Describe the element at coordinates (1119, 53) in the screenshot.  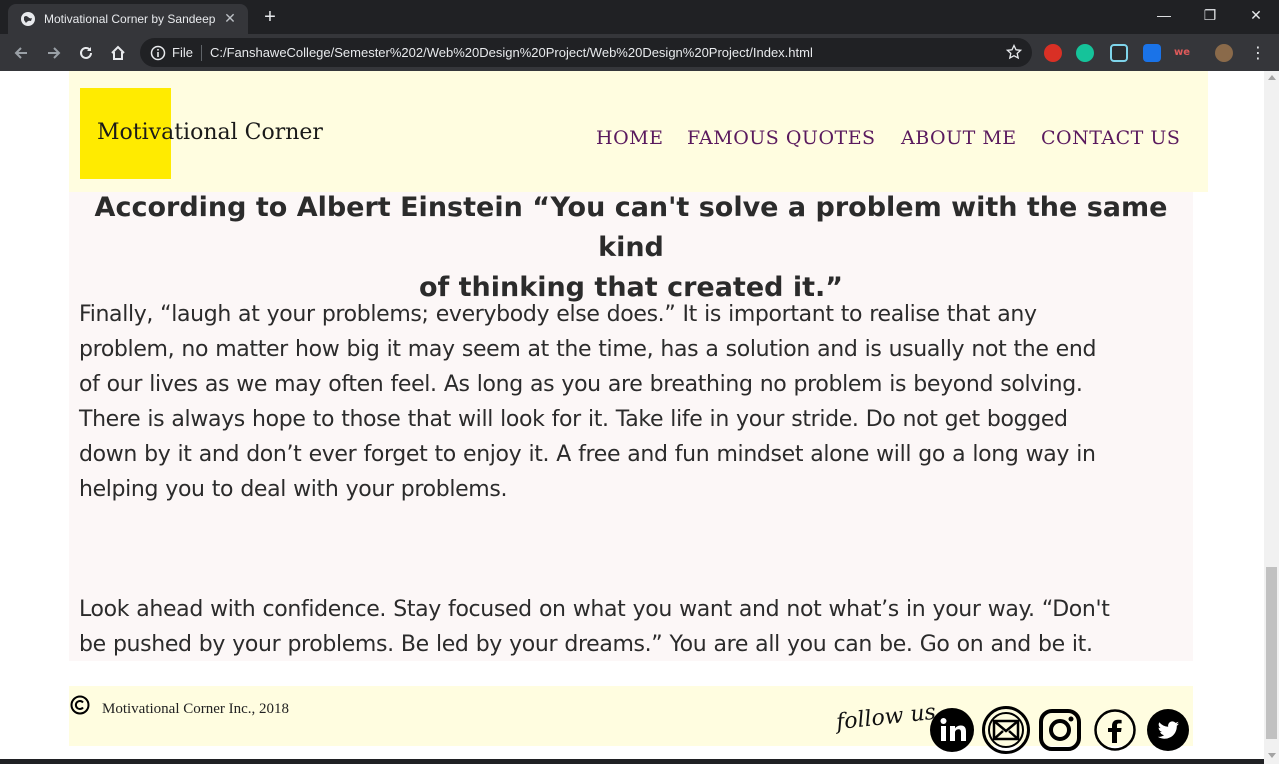
I see `extension-pen-icon` at that location.